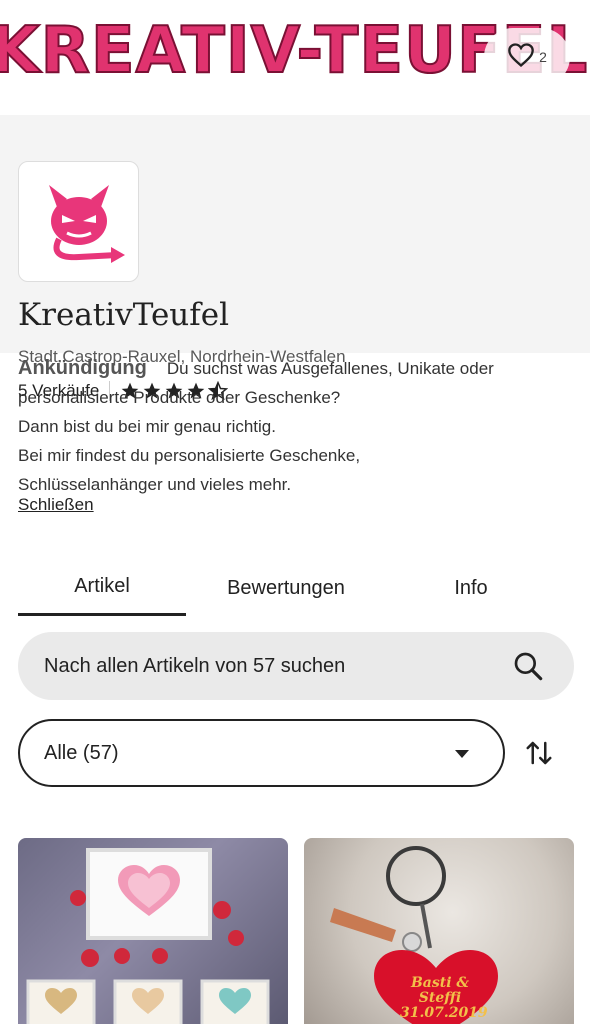  What do you see at coordinates (440, 998) in the screenshot?
I see `engraving-line: Steffi` at bounding box center [440, 998].